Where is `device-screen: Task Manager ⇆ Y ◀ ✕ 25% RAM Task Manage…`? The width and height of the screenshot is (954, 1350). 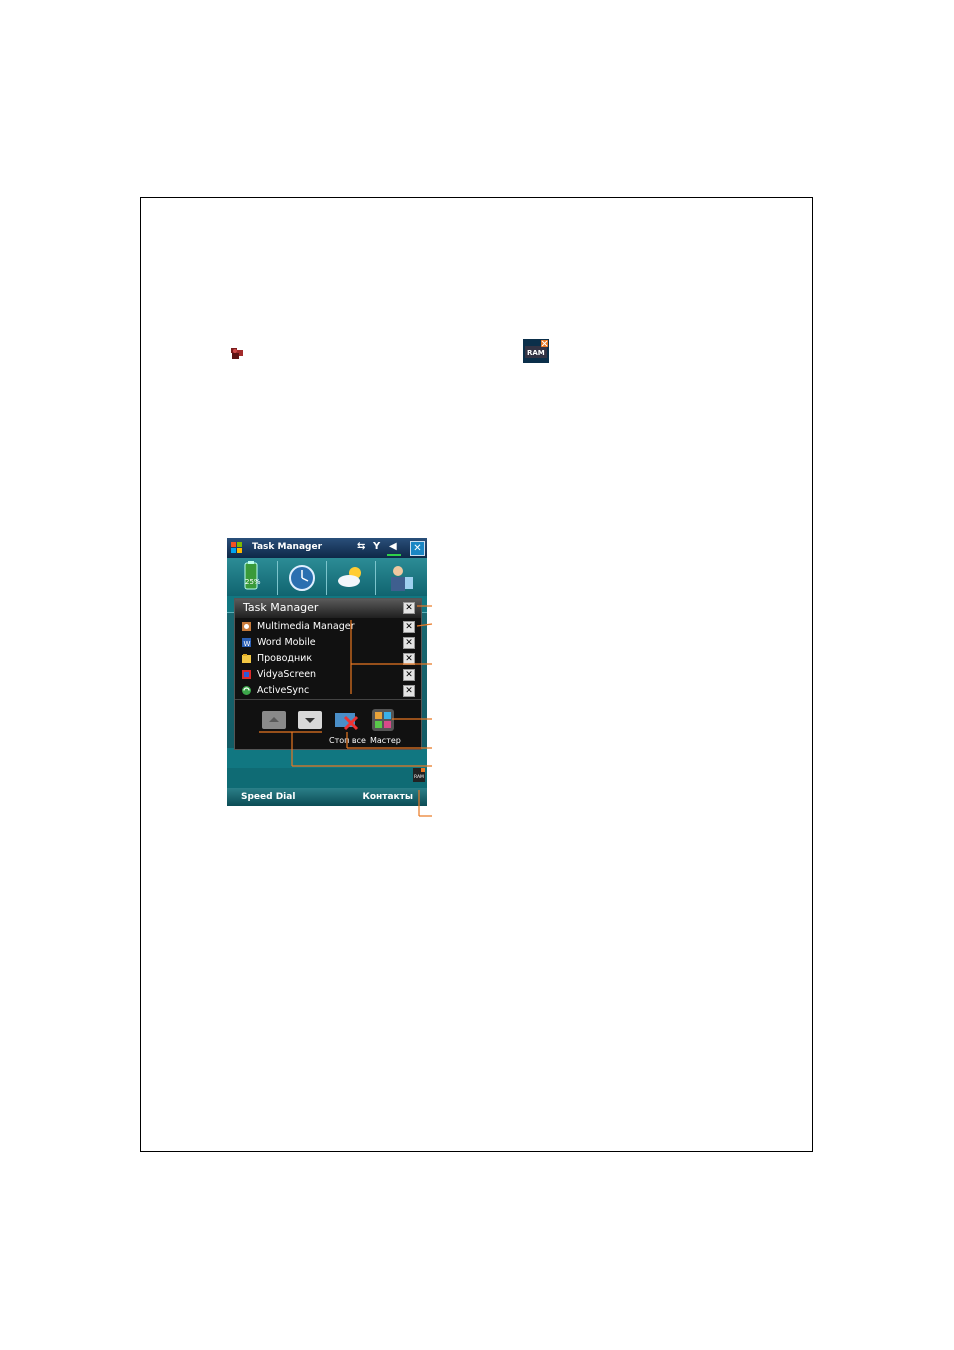 device-screen: Task Manager ⇆ Y ◀ ✕ 25% RAM Task Manage… is located at coordinates (327, 672).